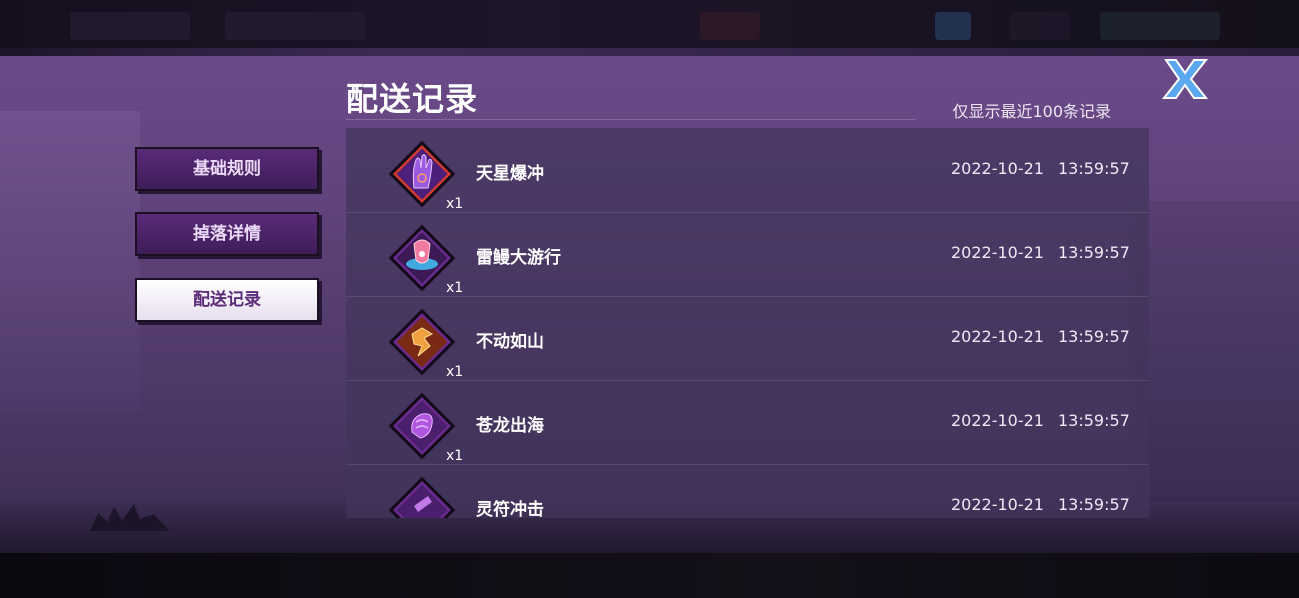 This screenshot has height=598, width=1299. What do you see at coordinates (510, 342) in the screenshot?
I see `item-name: 不动如山` at bounding box center [510, 342].